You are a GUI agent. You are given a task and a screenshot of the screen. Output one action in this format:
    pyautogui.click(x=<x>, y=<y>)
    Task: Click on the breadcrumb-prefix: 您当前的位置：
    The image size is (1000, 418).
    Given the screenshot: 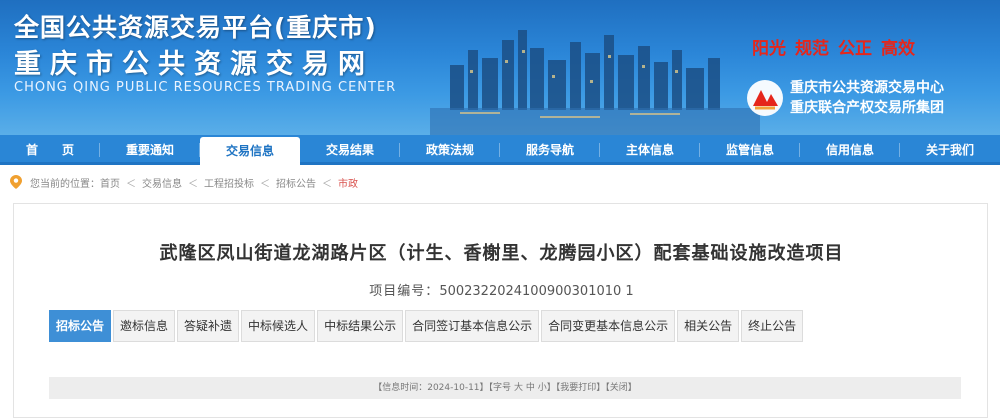 What is the action you would take?
    pyautogui.click(x=65, y=184)
    